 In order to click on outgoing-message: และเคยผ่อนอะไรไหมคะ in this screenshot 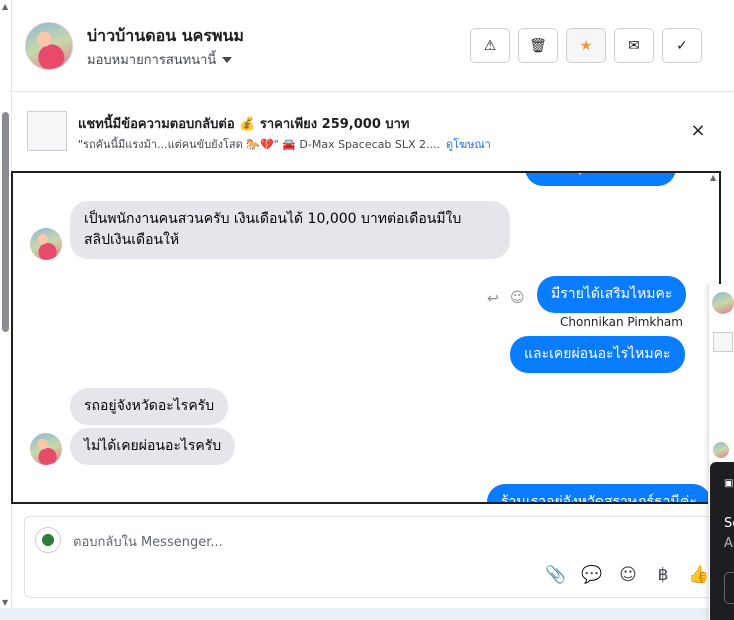, I will do `click(597, 354)`.